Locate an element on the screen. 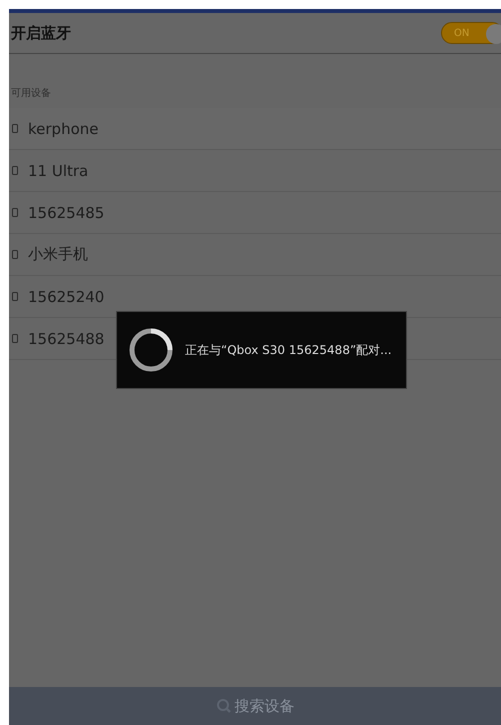  search-button: 搜索设备 is located at coordinates (255, 706).